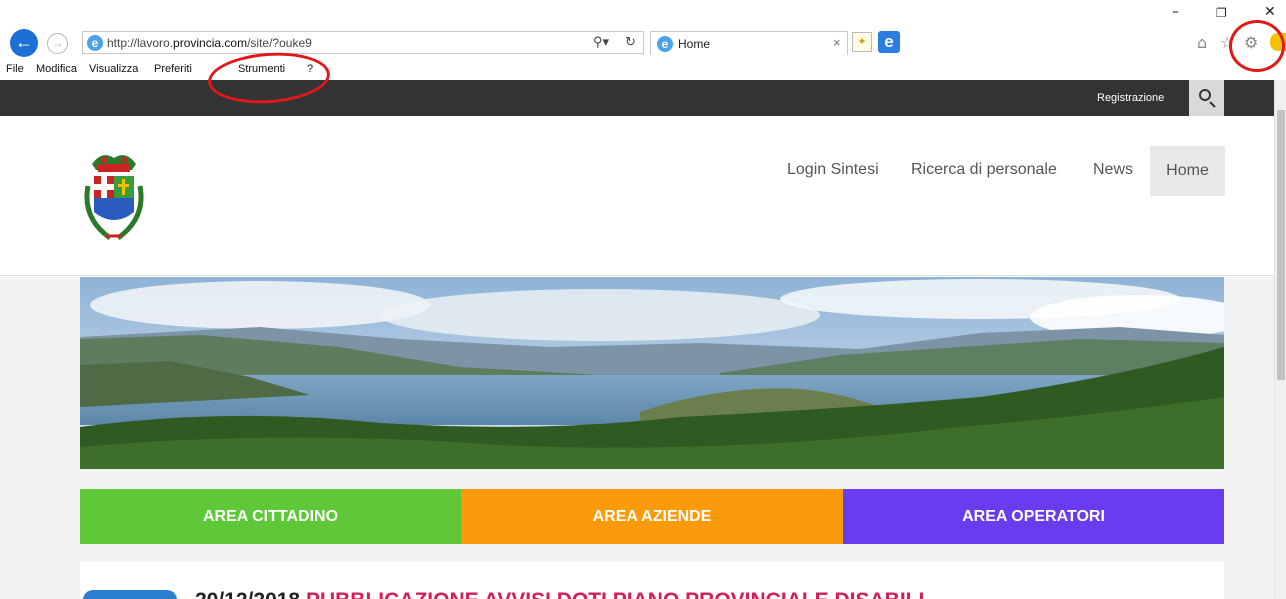 The width and height of the screenshot is (1286, 599). I want to click on site-search-button, so click(1206, 98).